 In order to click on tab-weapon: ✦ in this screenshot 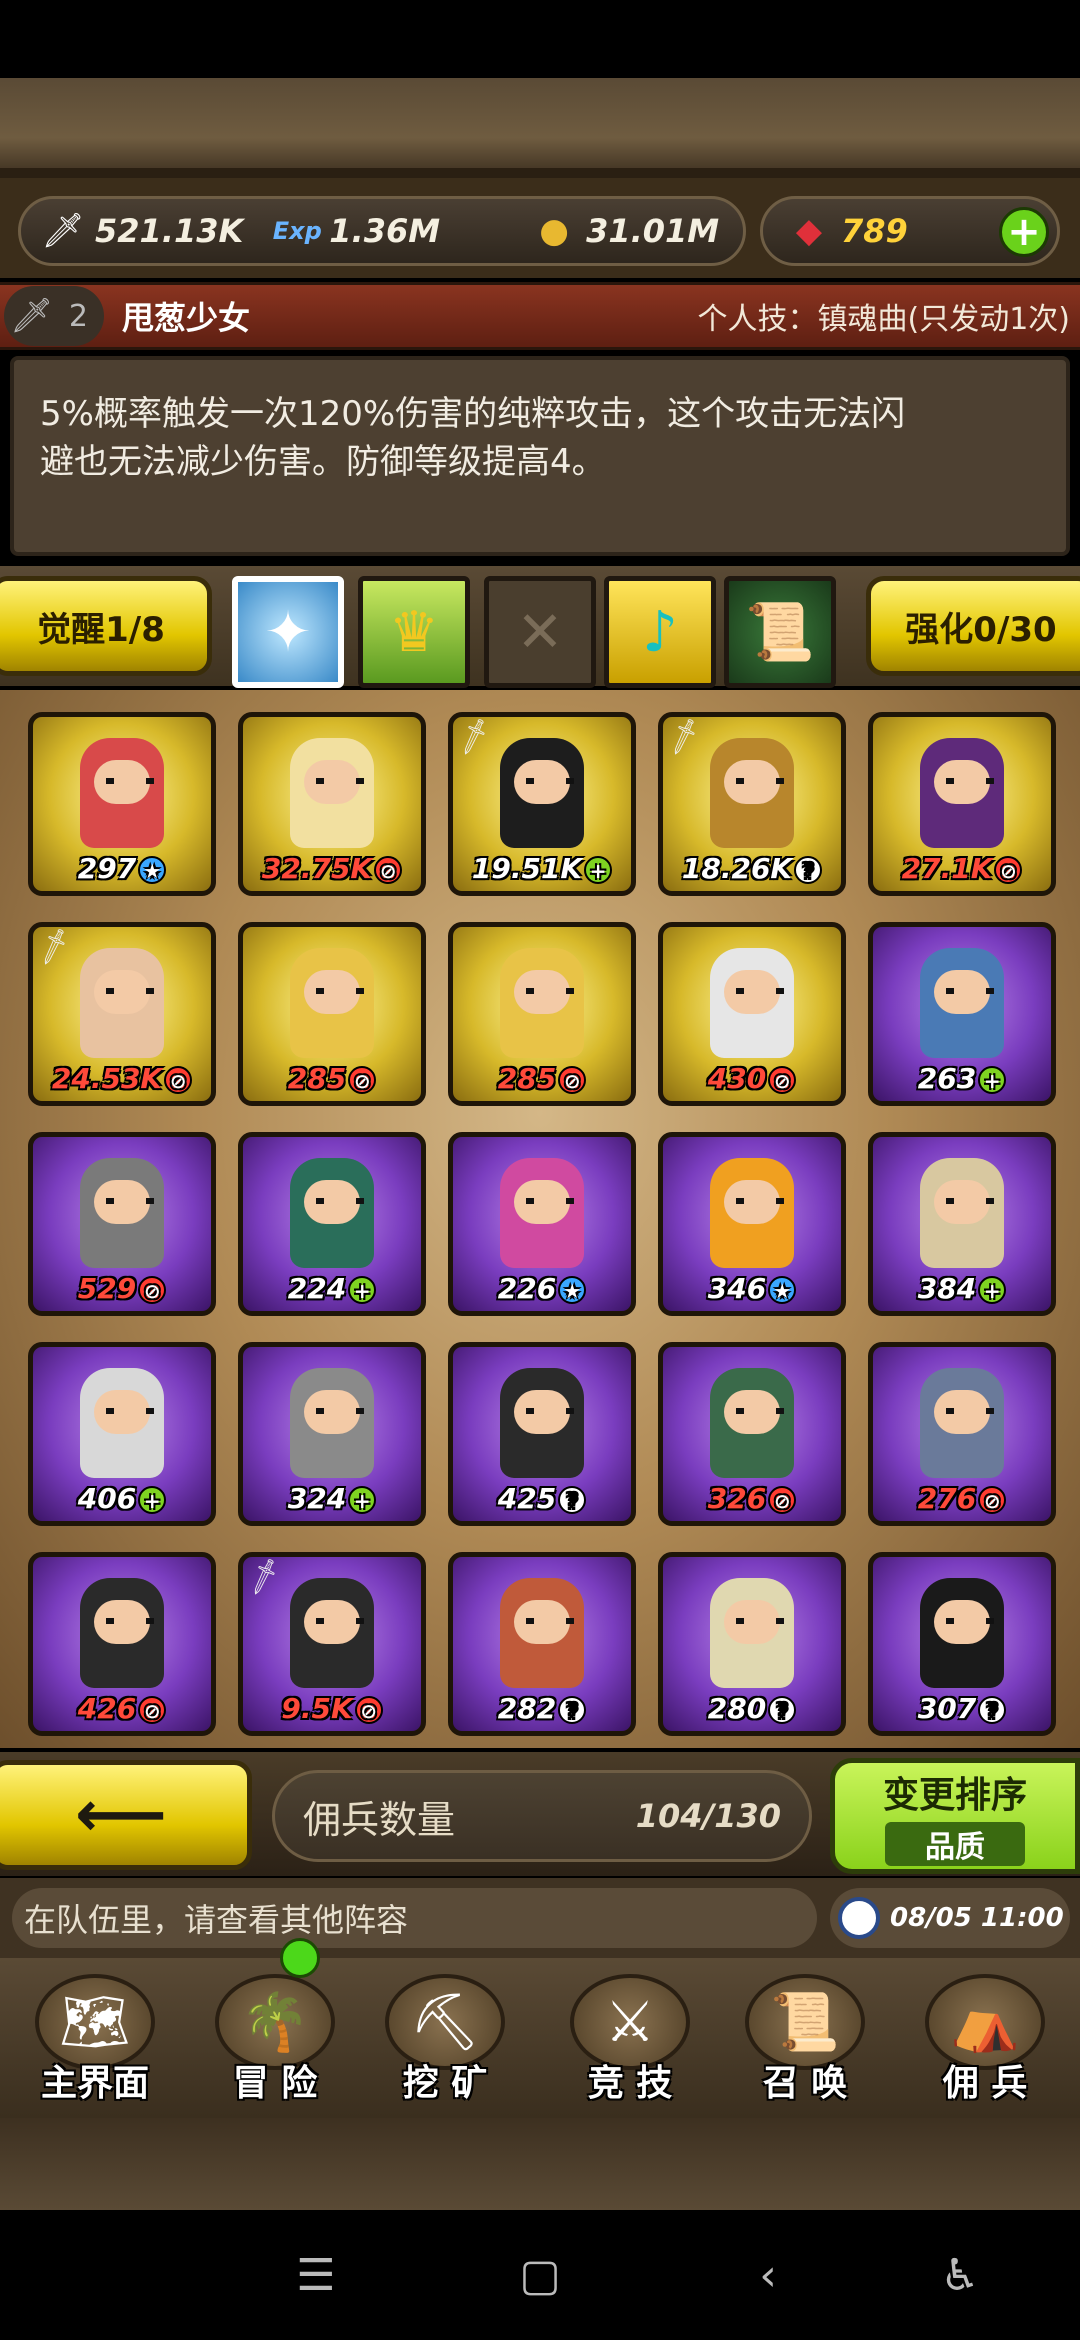, I will do `click(288, 632)`.